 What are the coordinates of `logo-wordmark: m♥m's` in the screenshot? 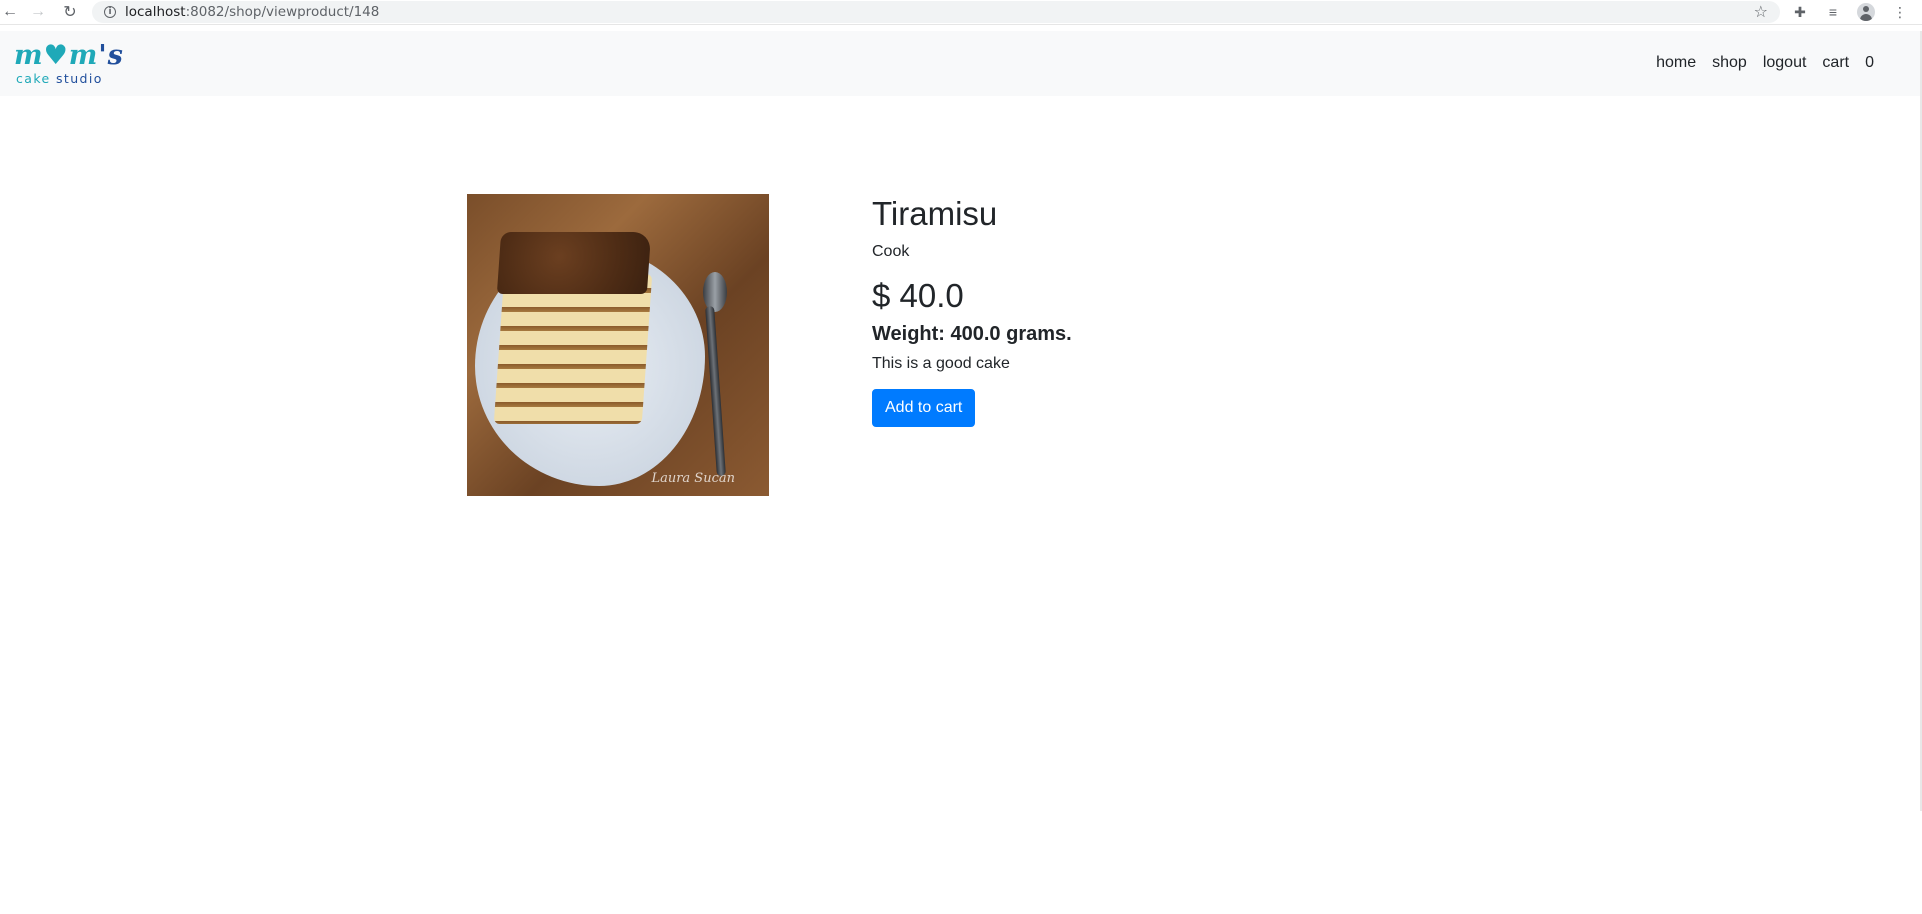 It's located at (69, 55).